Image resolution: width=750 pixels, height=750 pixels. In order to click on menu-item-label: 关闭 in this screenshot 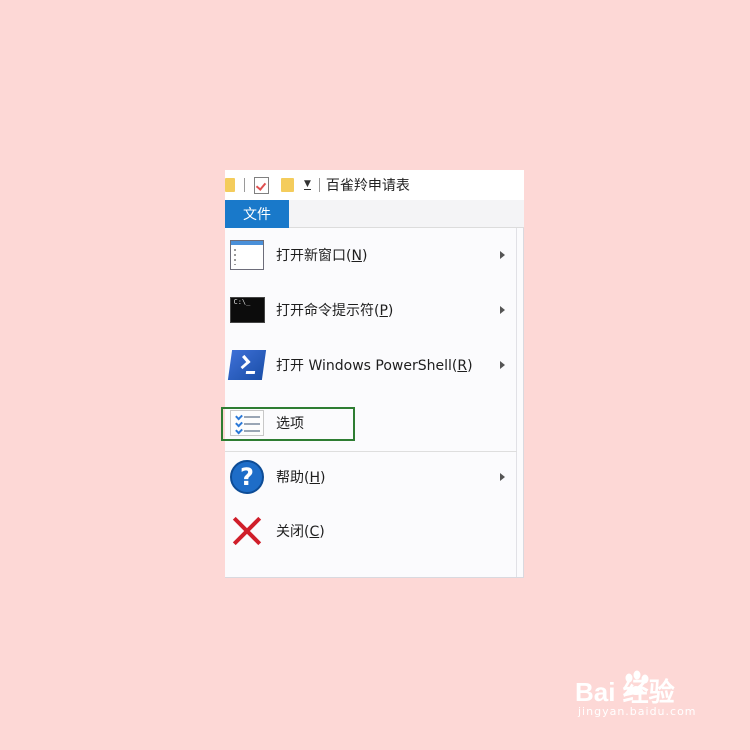, I will do `click(290, 532)`.